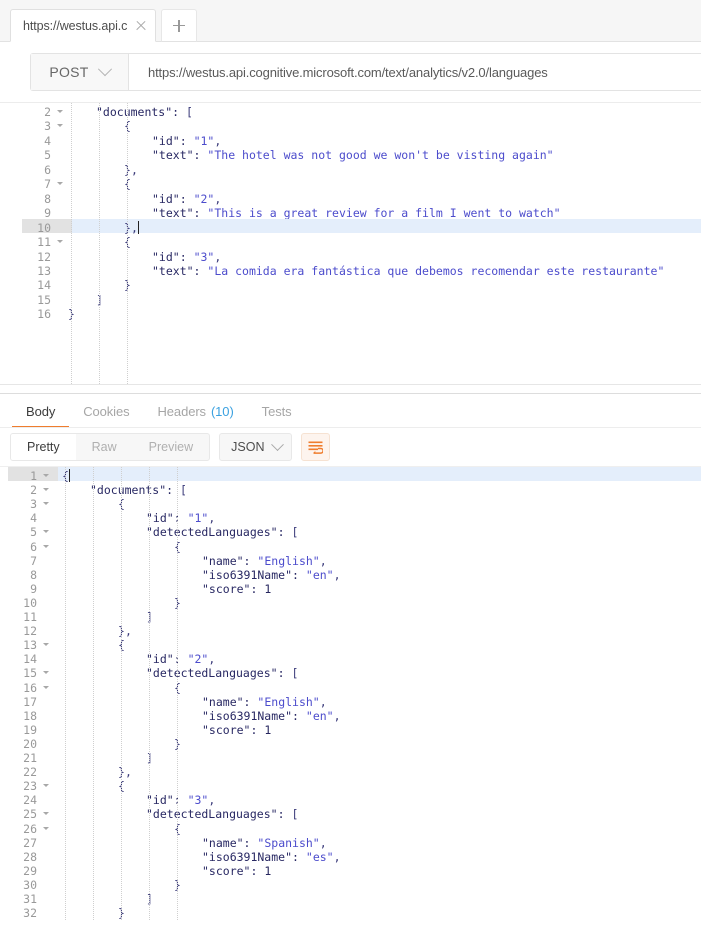  What do you see at coordinates (33, 588) in the screenshot?
I see `line-number: 9` at bounding box center [33, 588].